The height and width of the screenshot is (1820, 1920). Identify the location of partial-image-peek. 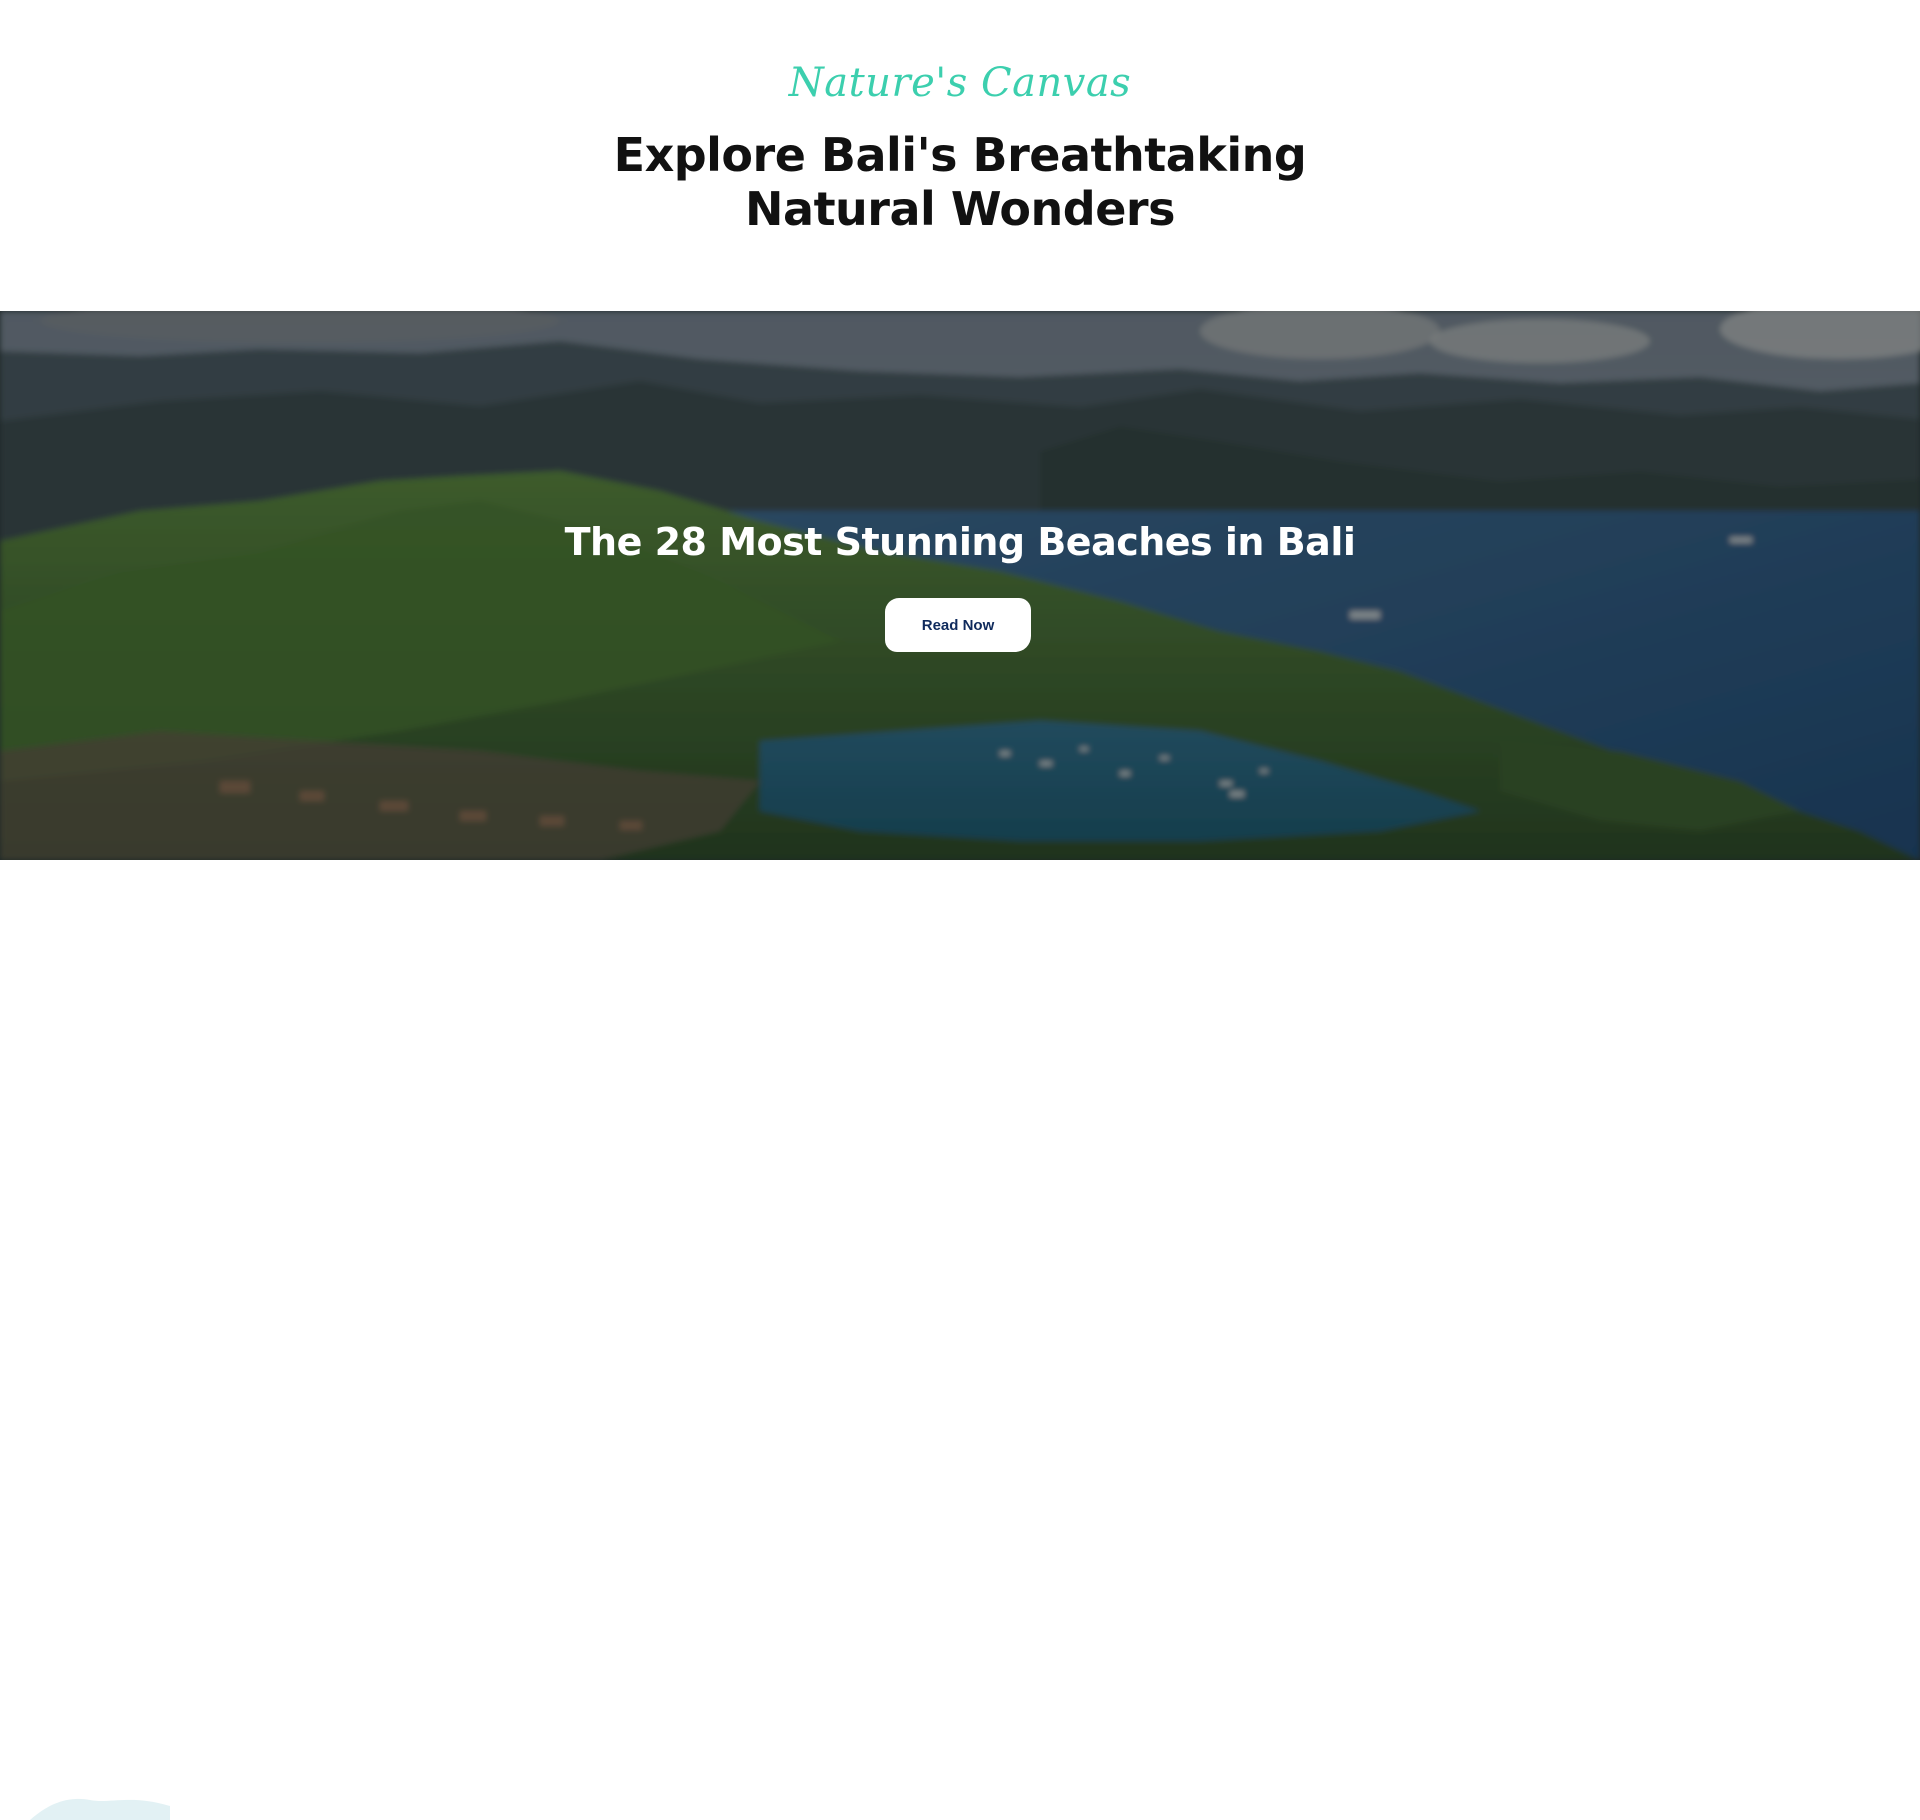
(100, 1809).